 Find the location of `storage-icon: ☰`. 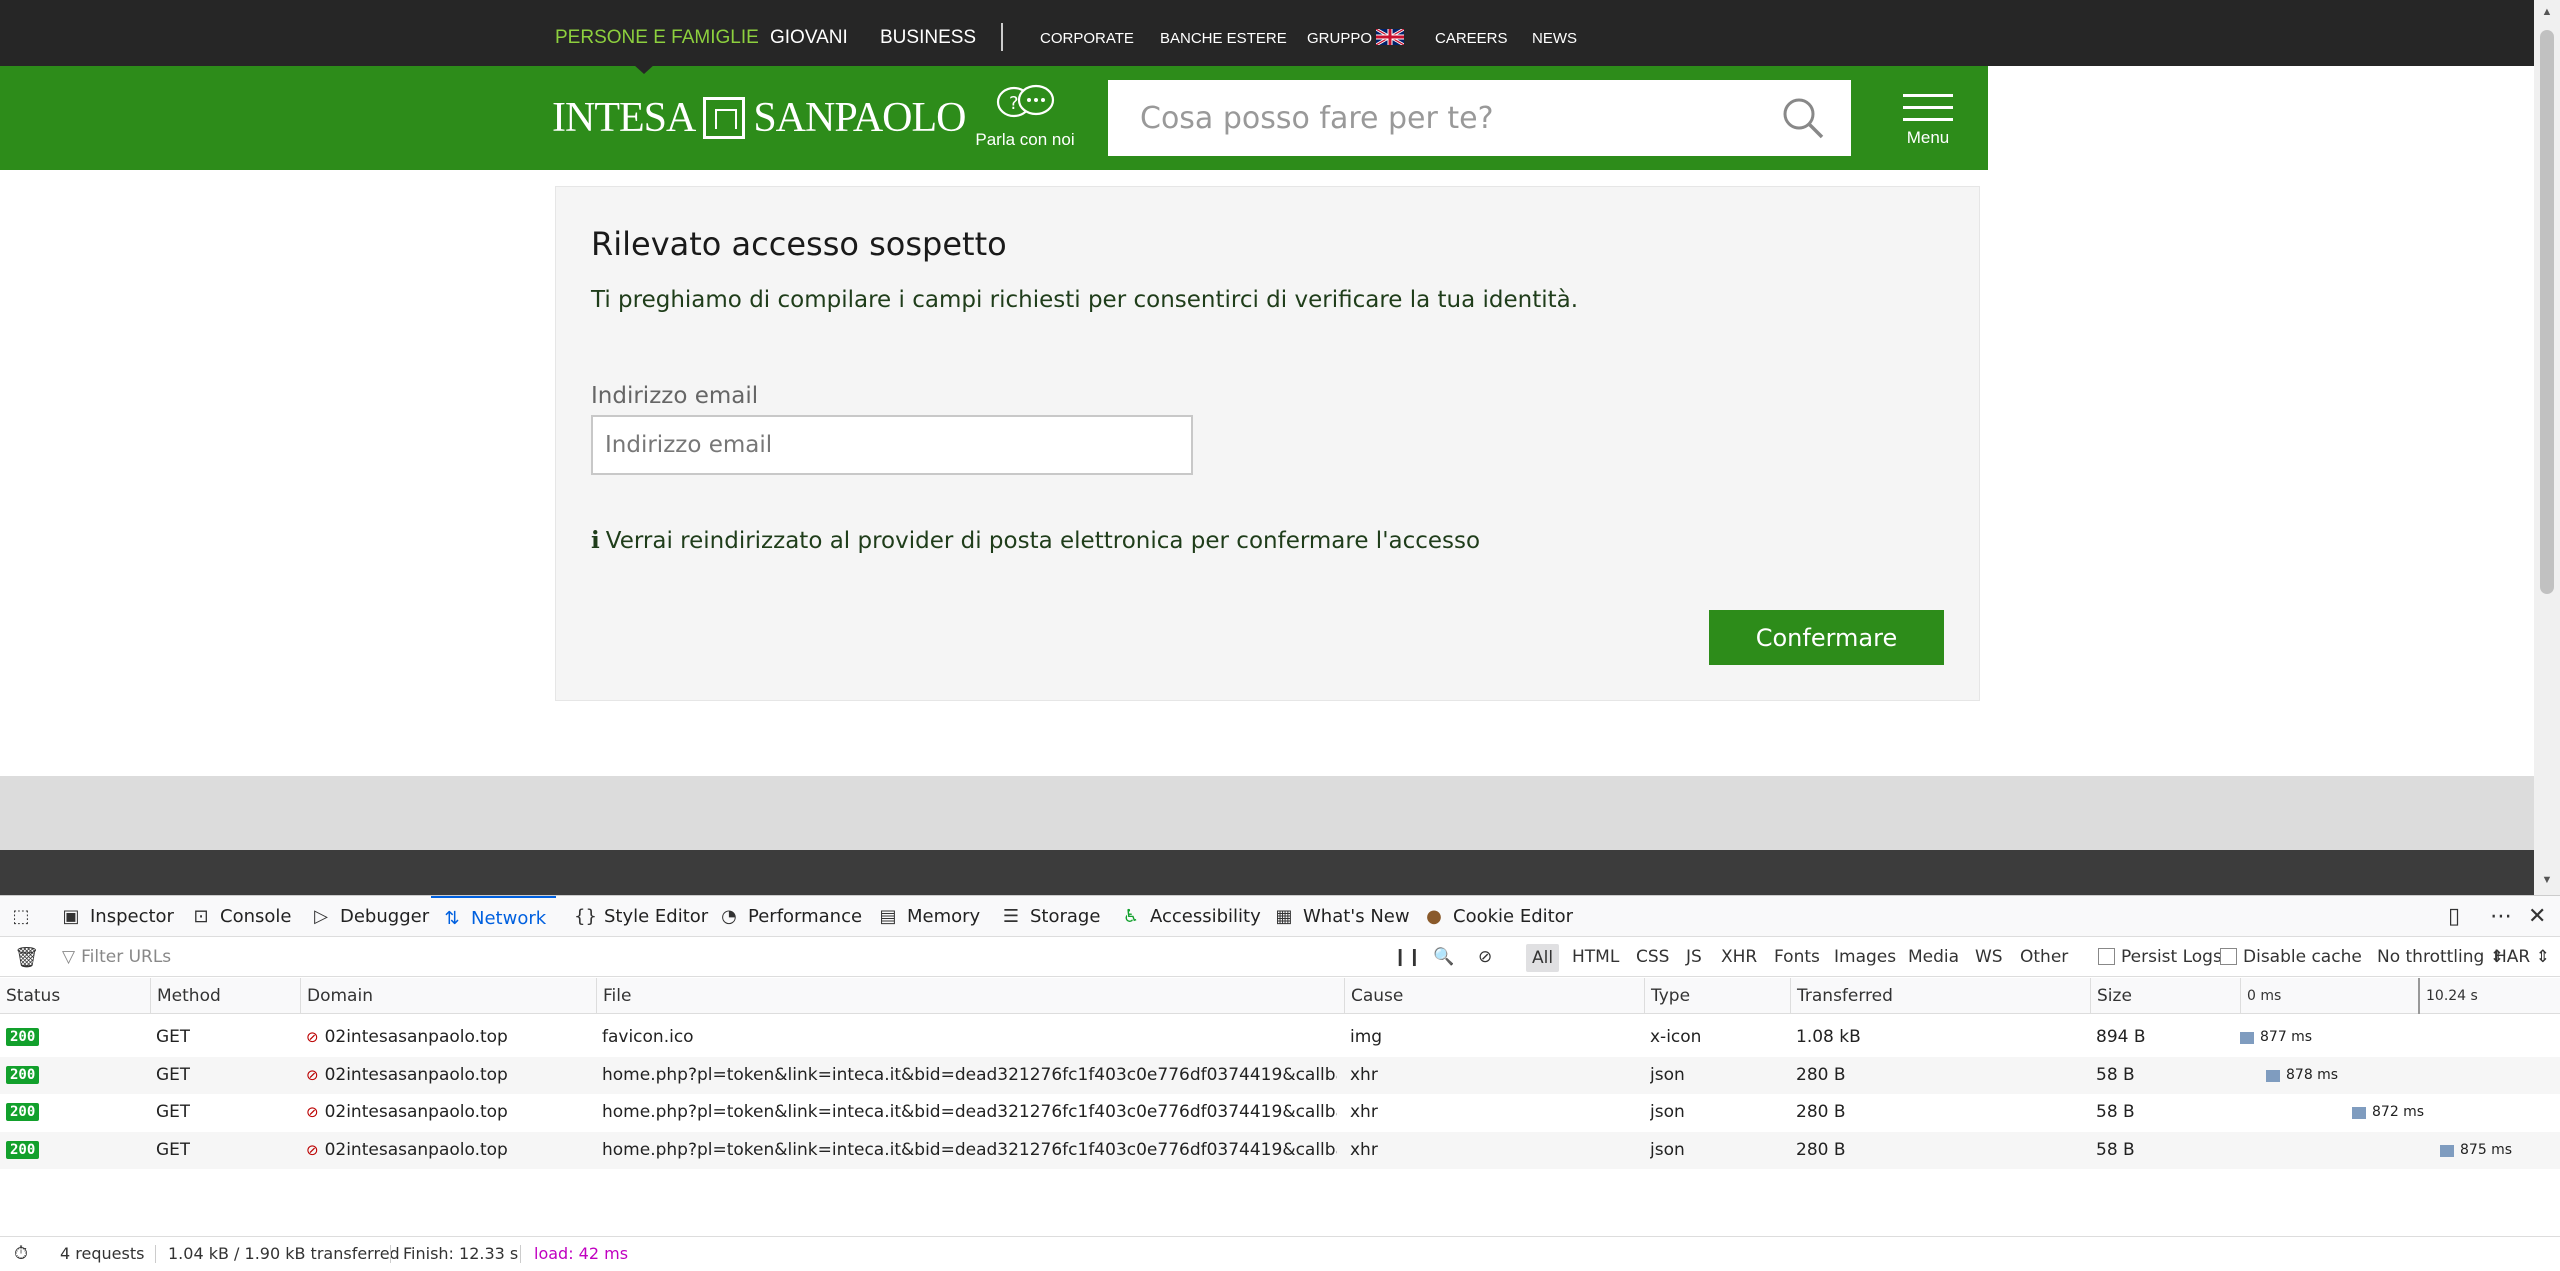

storage-icon: ☰ is located at coordinates (1011, 916).